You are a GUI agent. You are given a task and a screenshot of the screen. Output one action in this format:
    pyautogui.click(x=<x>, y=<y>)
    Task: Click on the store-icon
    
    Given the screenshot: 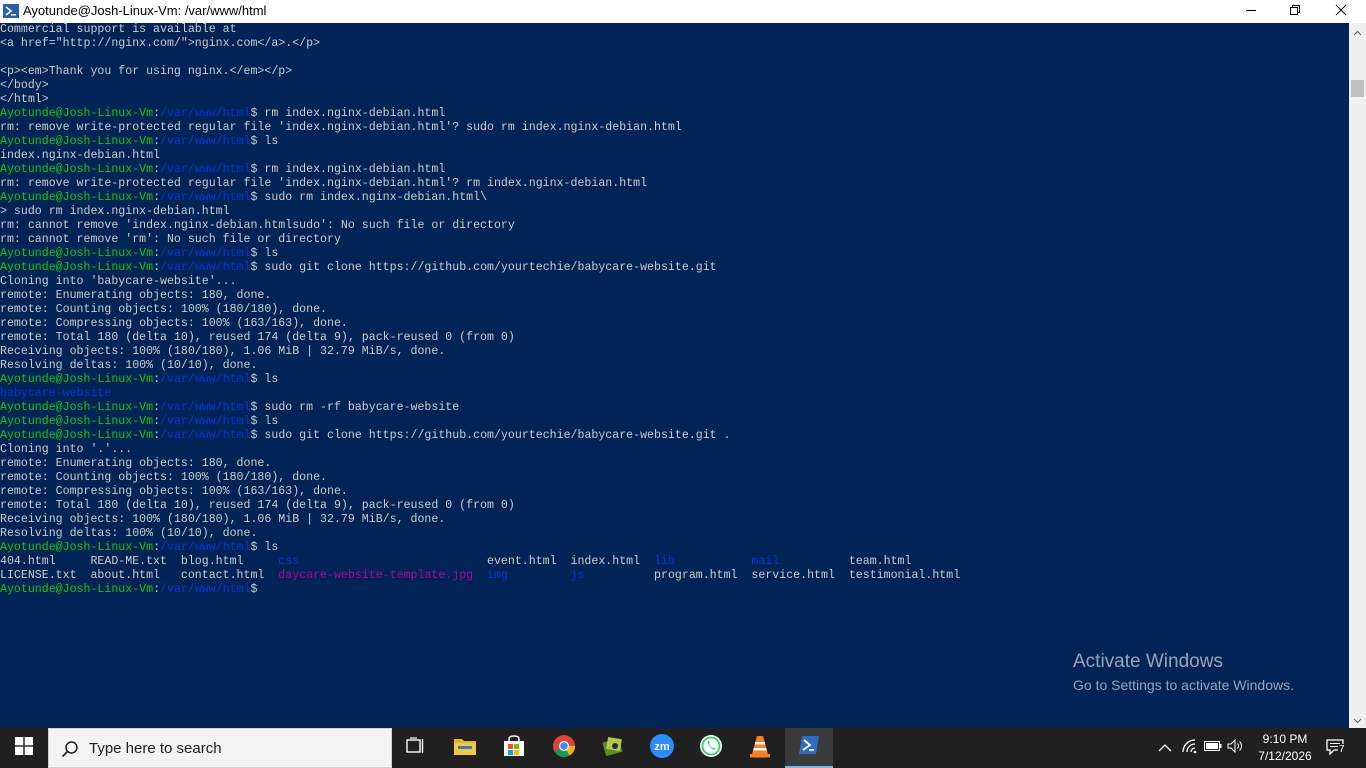 What is the action you would take?
    pyautogui.click(x=514, y=748)
    